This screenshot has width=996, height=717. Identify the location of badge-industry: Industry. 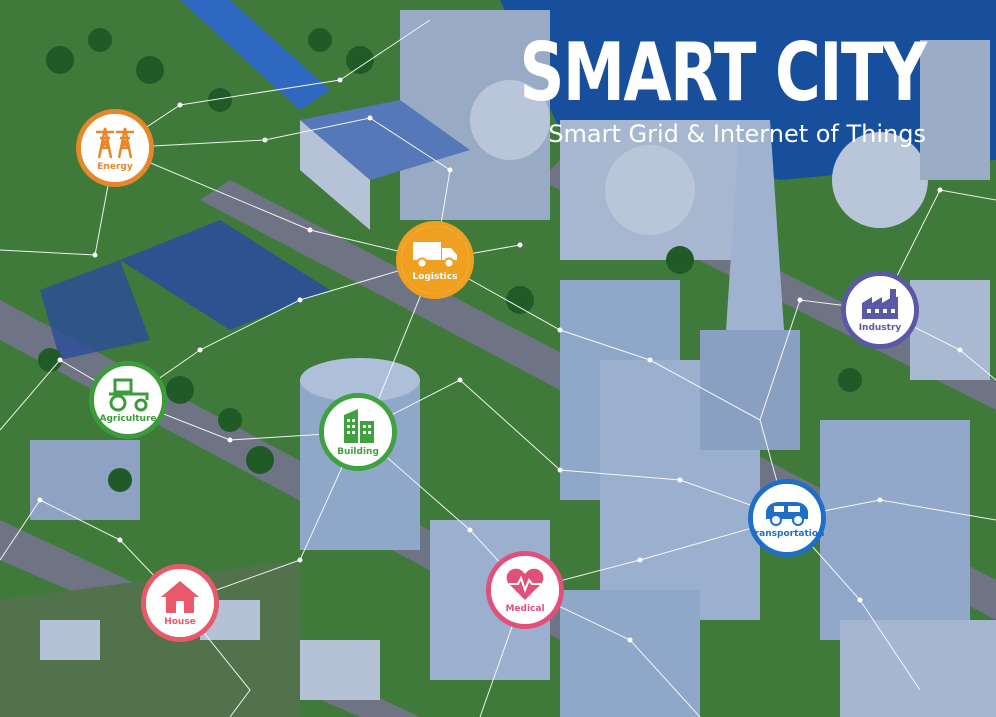
(880, 310).